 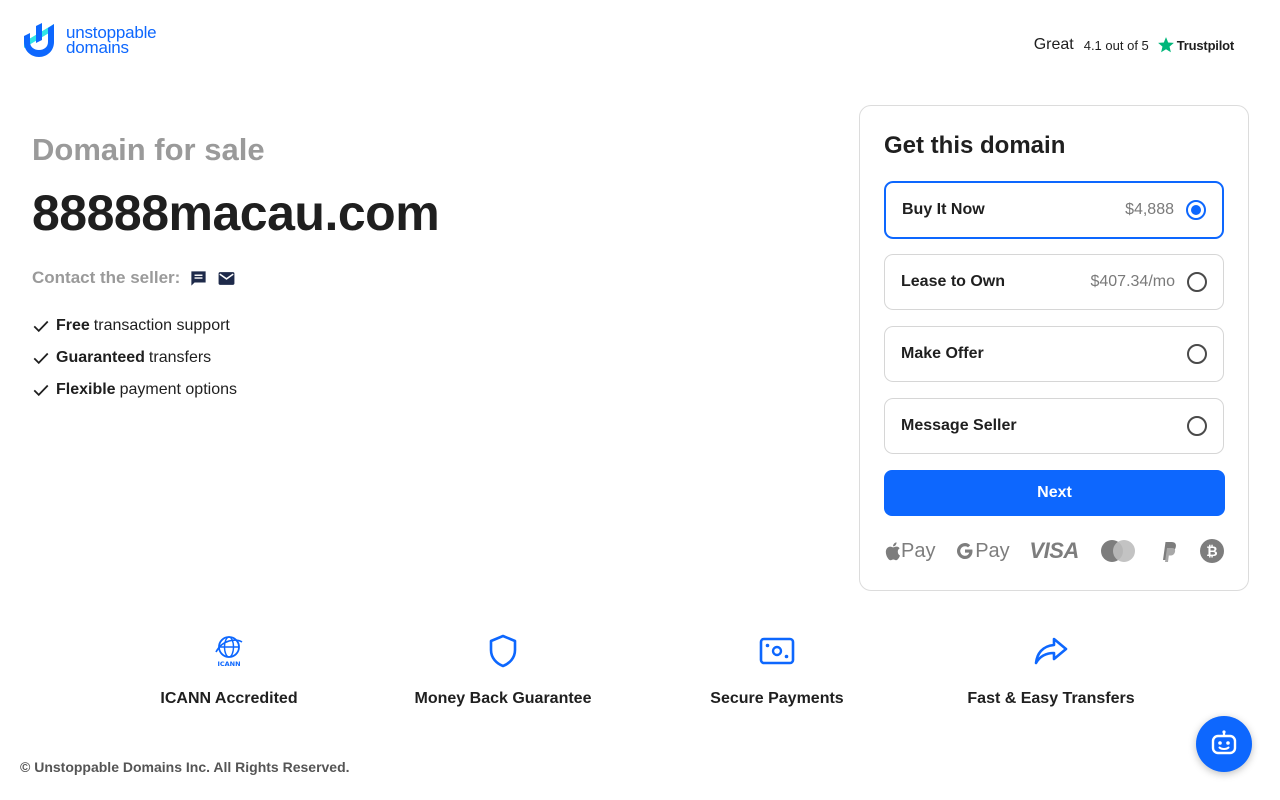 I want to click on badge-label: Money Back Guarantee, so click(x=503, y=698).